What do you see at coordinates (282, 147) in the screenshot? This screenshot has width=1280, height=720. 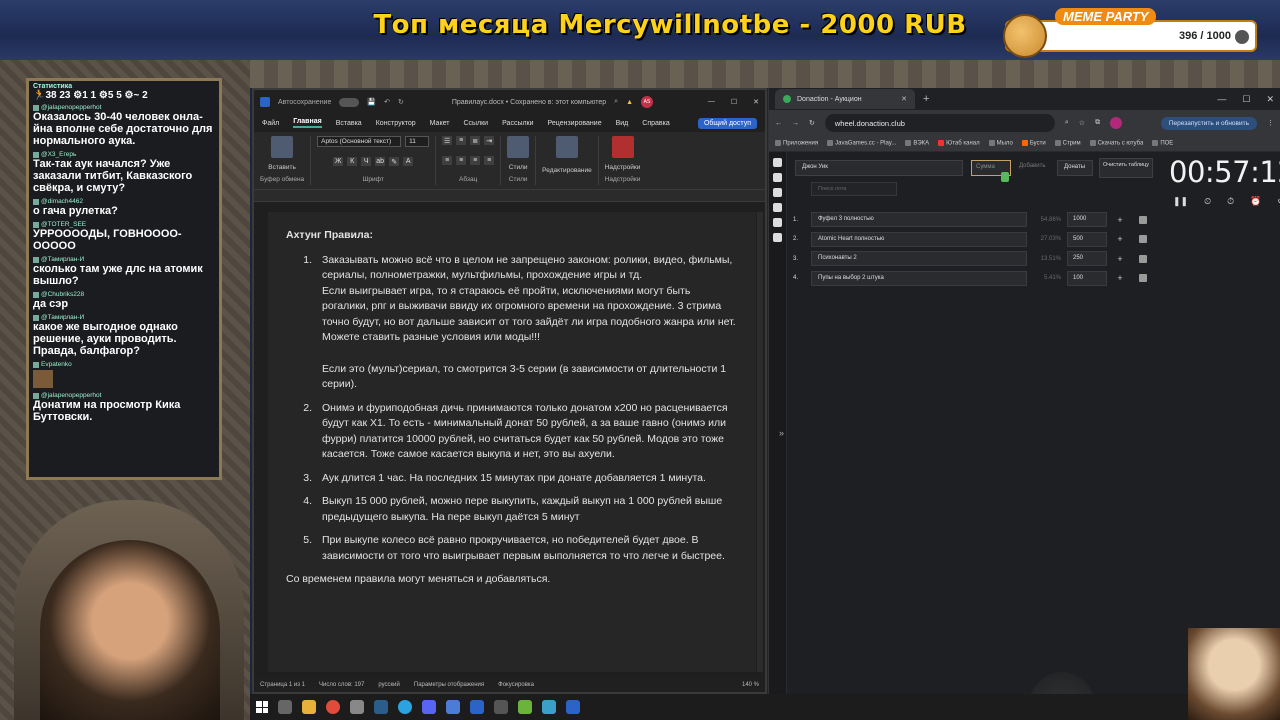 I see `paste-icon` at bounding box center [282, 147].